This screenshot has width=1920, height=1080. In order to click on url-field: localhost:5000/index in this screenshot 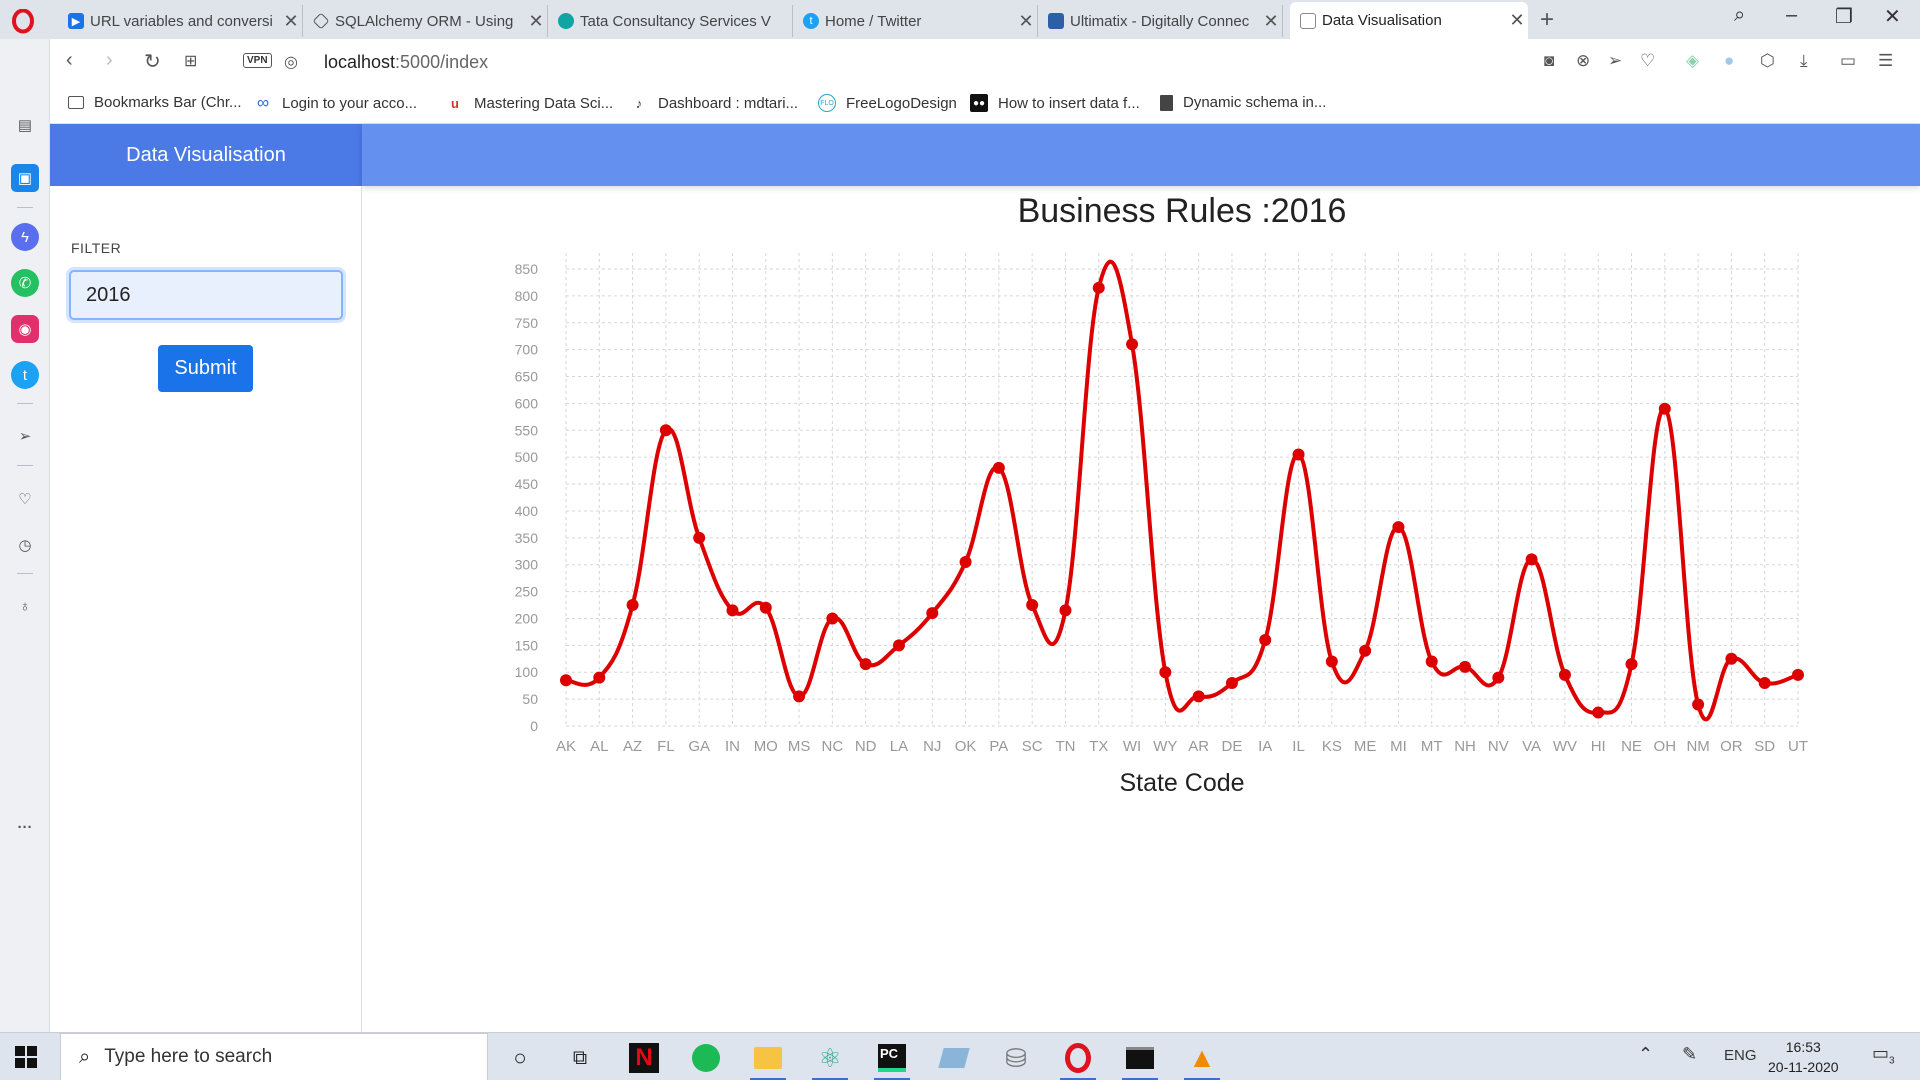, I will do `click(406, 62)`.